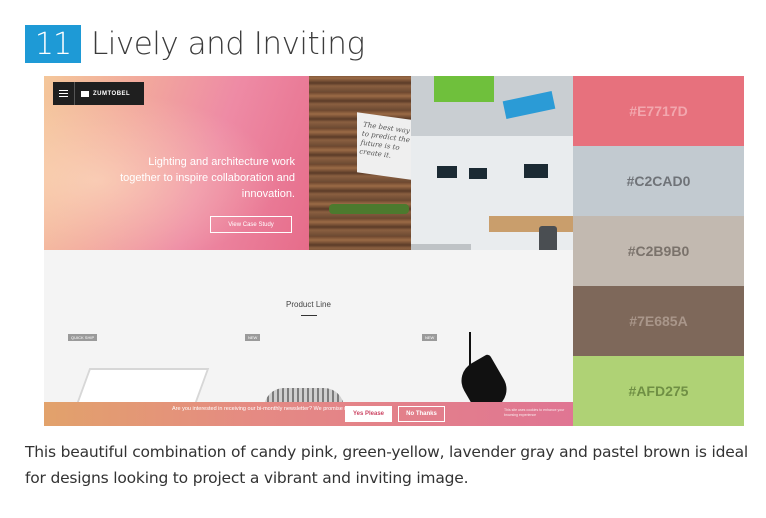 The height and width of the screenshot is (518, 766). What do you see at coordinates (368, 414) in the screenshot?
I see `yes-please-button: Yes Please` at bounding box center [368, 414].